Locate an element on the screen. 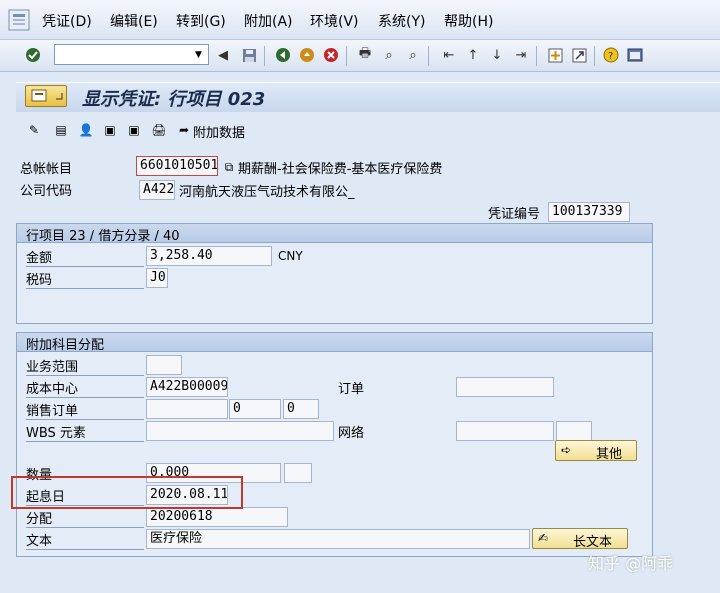 The image size is (720, 593). print-item-icon: 🖨 is located at coordinates (159, 130).